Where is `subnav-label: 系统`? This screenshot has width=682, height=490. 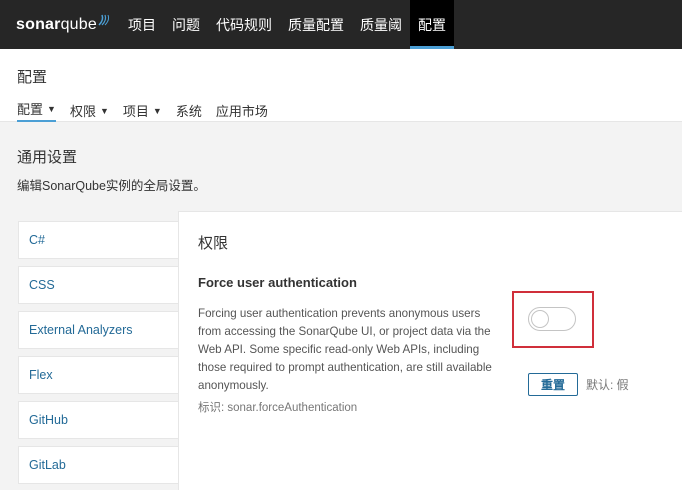
subnav-label: 系统 is located at coordinates (188, 111).